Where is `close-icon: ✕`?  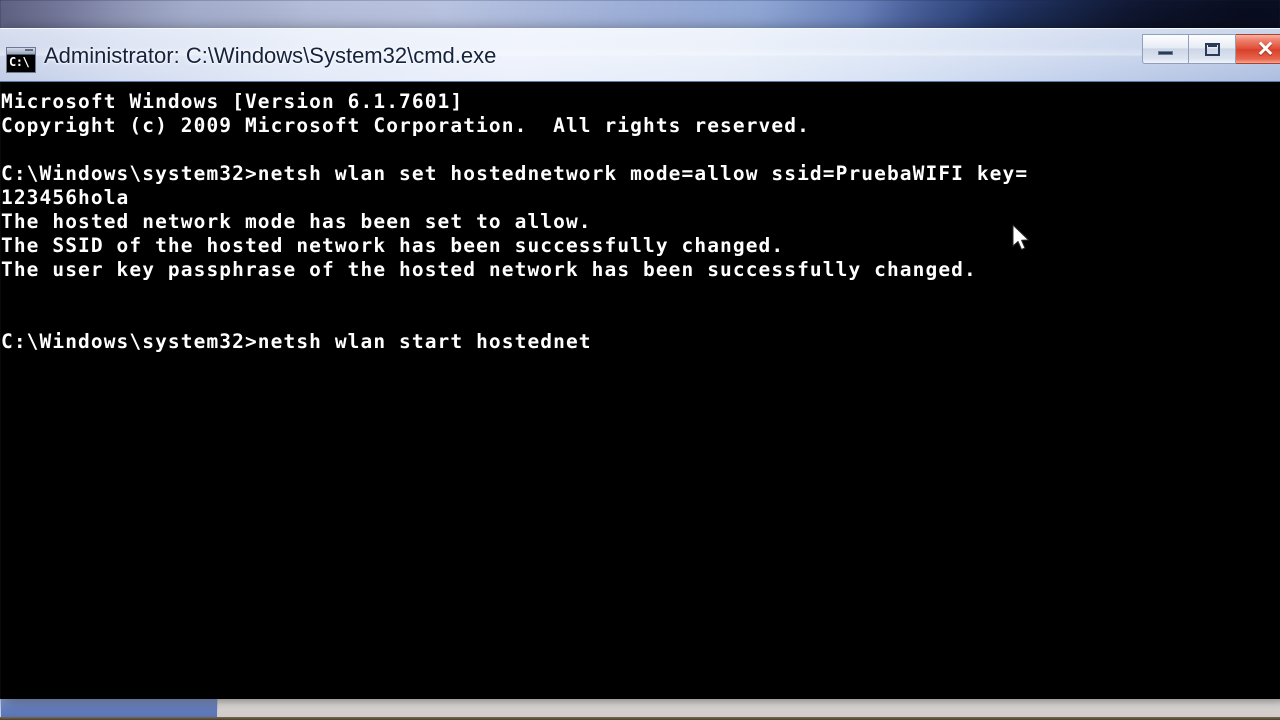
close-icon: ✕ is located at coordinates (1265, 49).